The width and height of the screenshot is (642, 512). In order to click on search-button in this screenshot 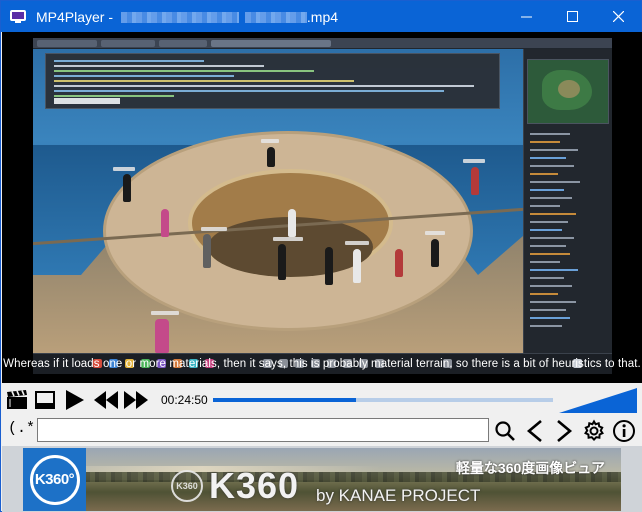, I will do `click(505, 431)`.